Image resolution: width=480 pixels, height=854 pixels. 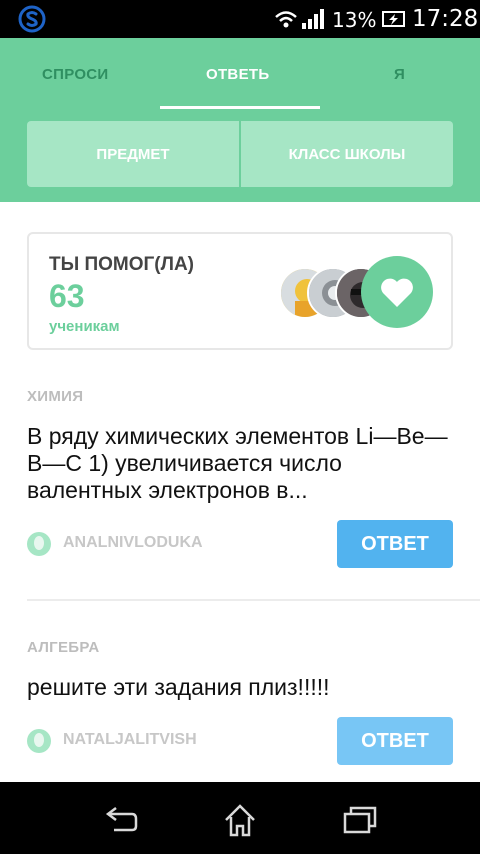 What do you see at coordinates (55, 396) in the screenshot?
I see `question-subject: ХИМИЯ` at bounding box center [55, 396].